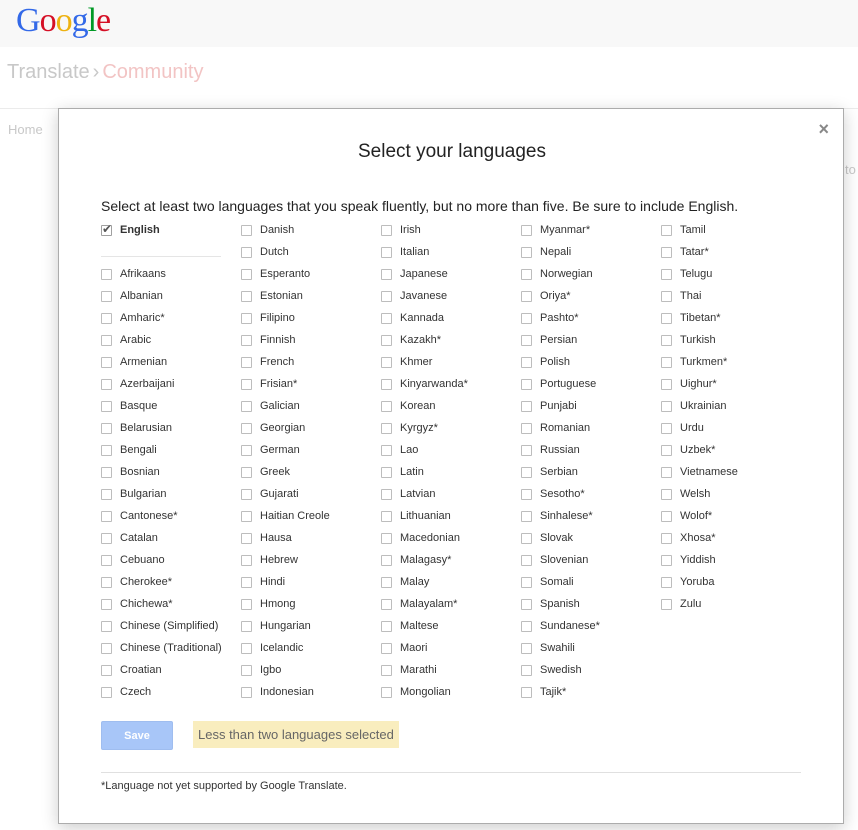 The width and height of the screenshot is (858, 830). Describe the element at coordinates (420, 538) in the screenshot. I see `language-option: Macedonian` at that location.